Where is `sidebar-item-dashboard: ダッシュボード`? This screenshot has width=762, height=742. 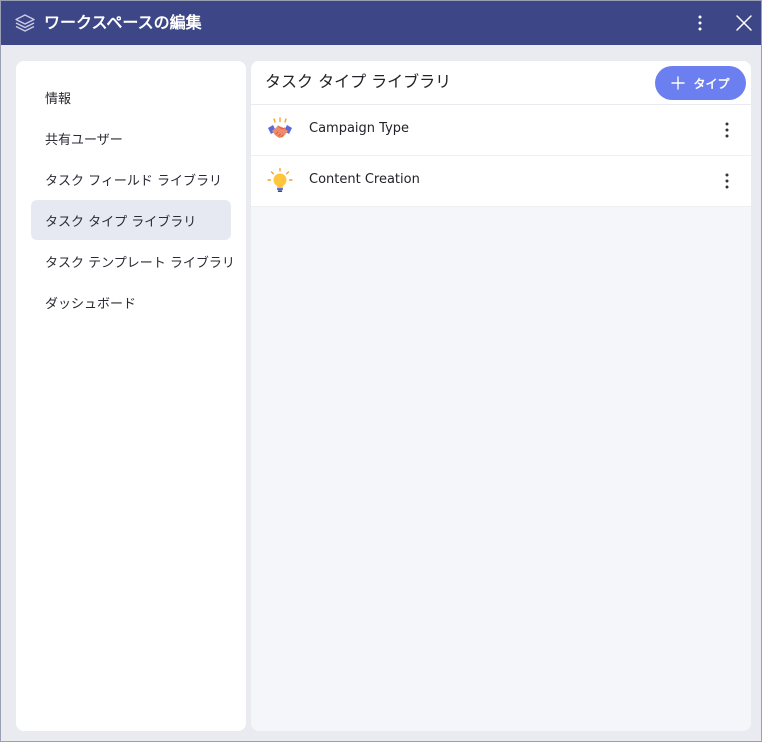 sidebar-item-dashboard: ダッシュボード is located at coordinates (131, 302).